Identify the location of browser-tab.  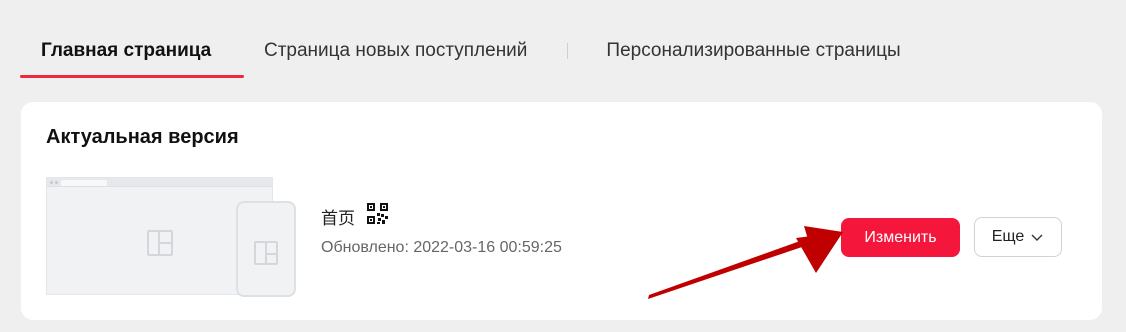
(84, 183).